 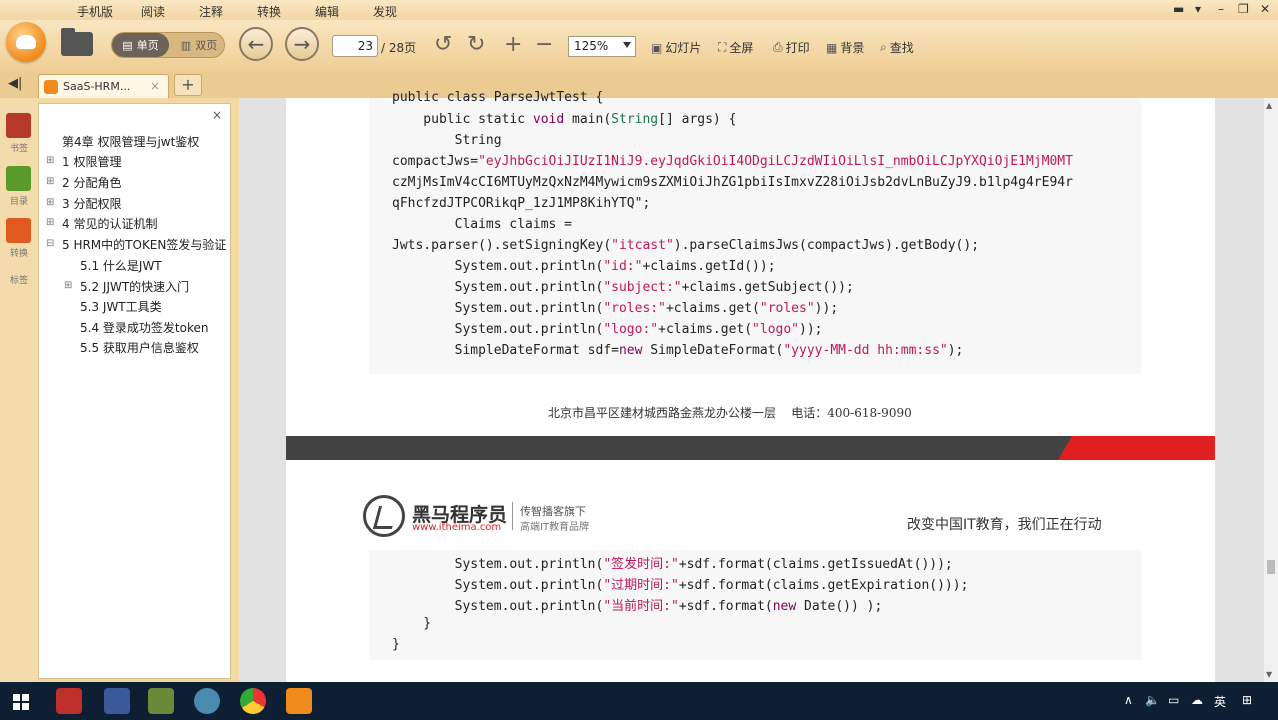 I want to click on app-logo-icon, so click(x=26, y=42).